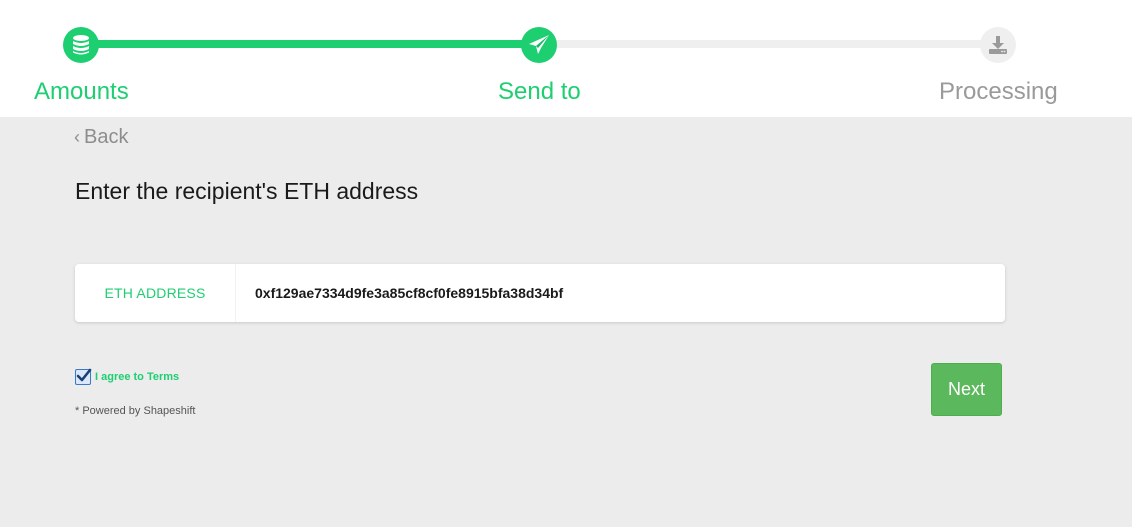 Image resolution: width=1132 pixels, height=527 pixels. Describe the element at coordinates (998, 91) in the screenshot. I see `step-label-processing: Processing` at that location.